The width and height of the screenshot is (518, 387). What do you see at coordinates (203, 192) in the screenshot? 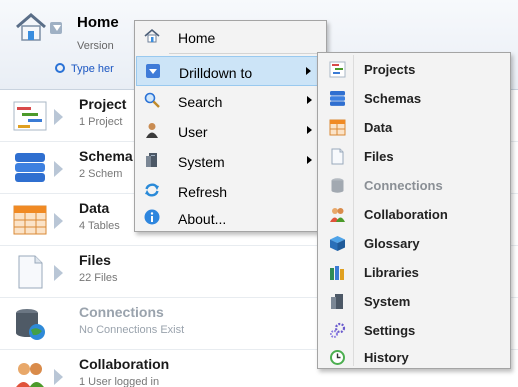
I see `menu-item-label: Refresh` at bounding box center [203, 192].